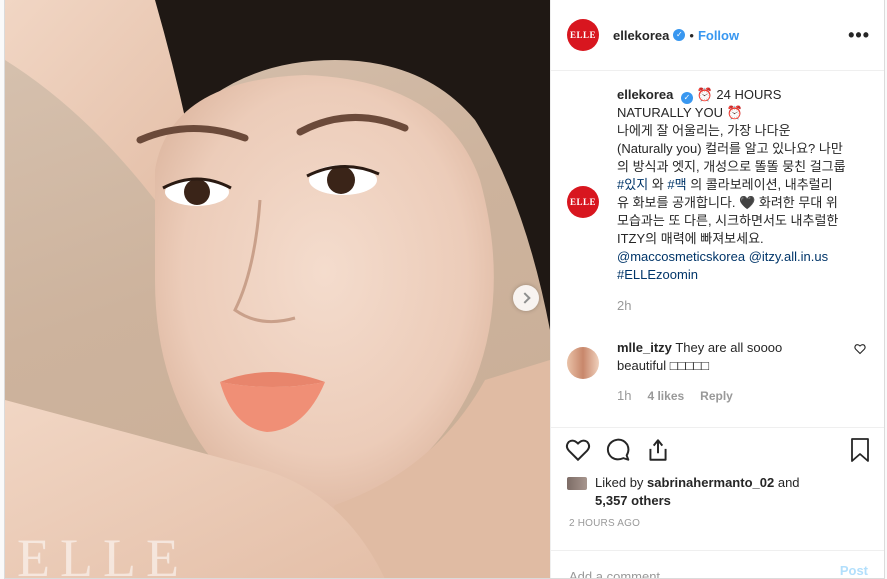 The image size is (887, 579). Describe the element at coordinates (704, 570) in the screenshot. I see `add-comment-input` at that location.